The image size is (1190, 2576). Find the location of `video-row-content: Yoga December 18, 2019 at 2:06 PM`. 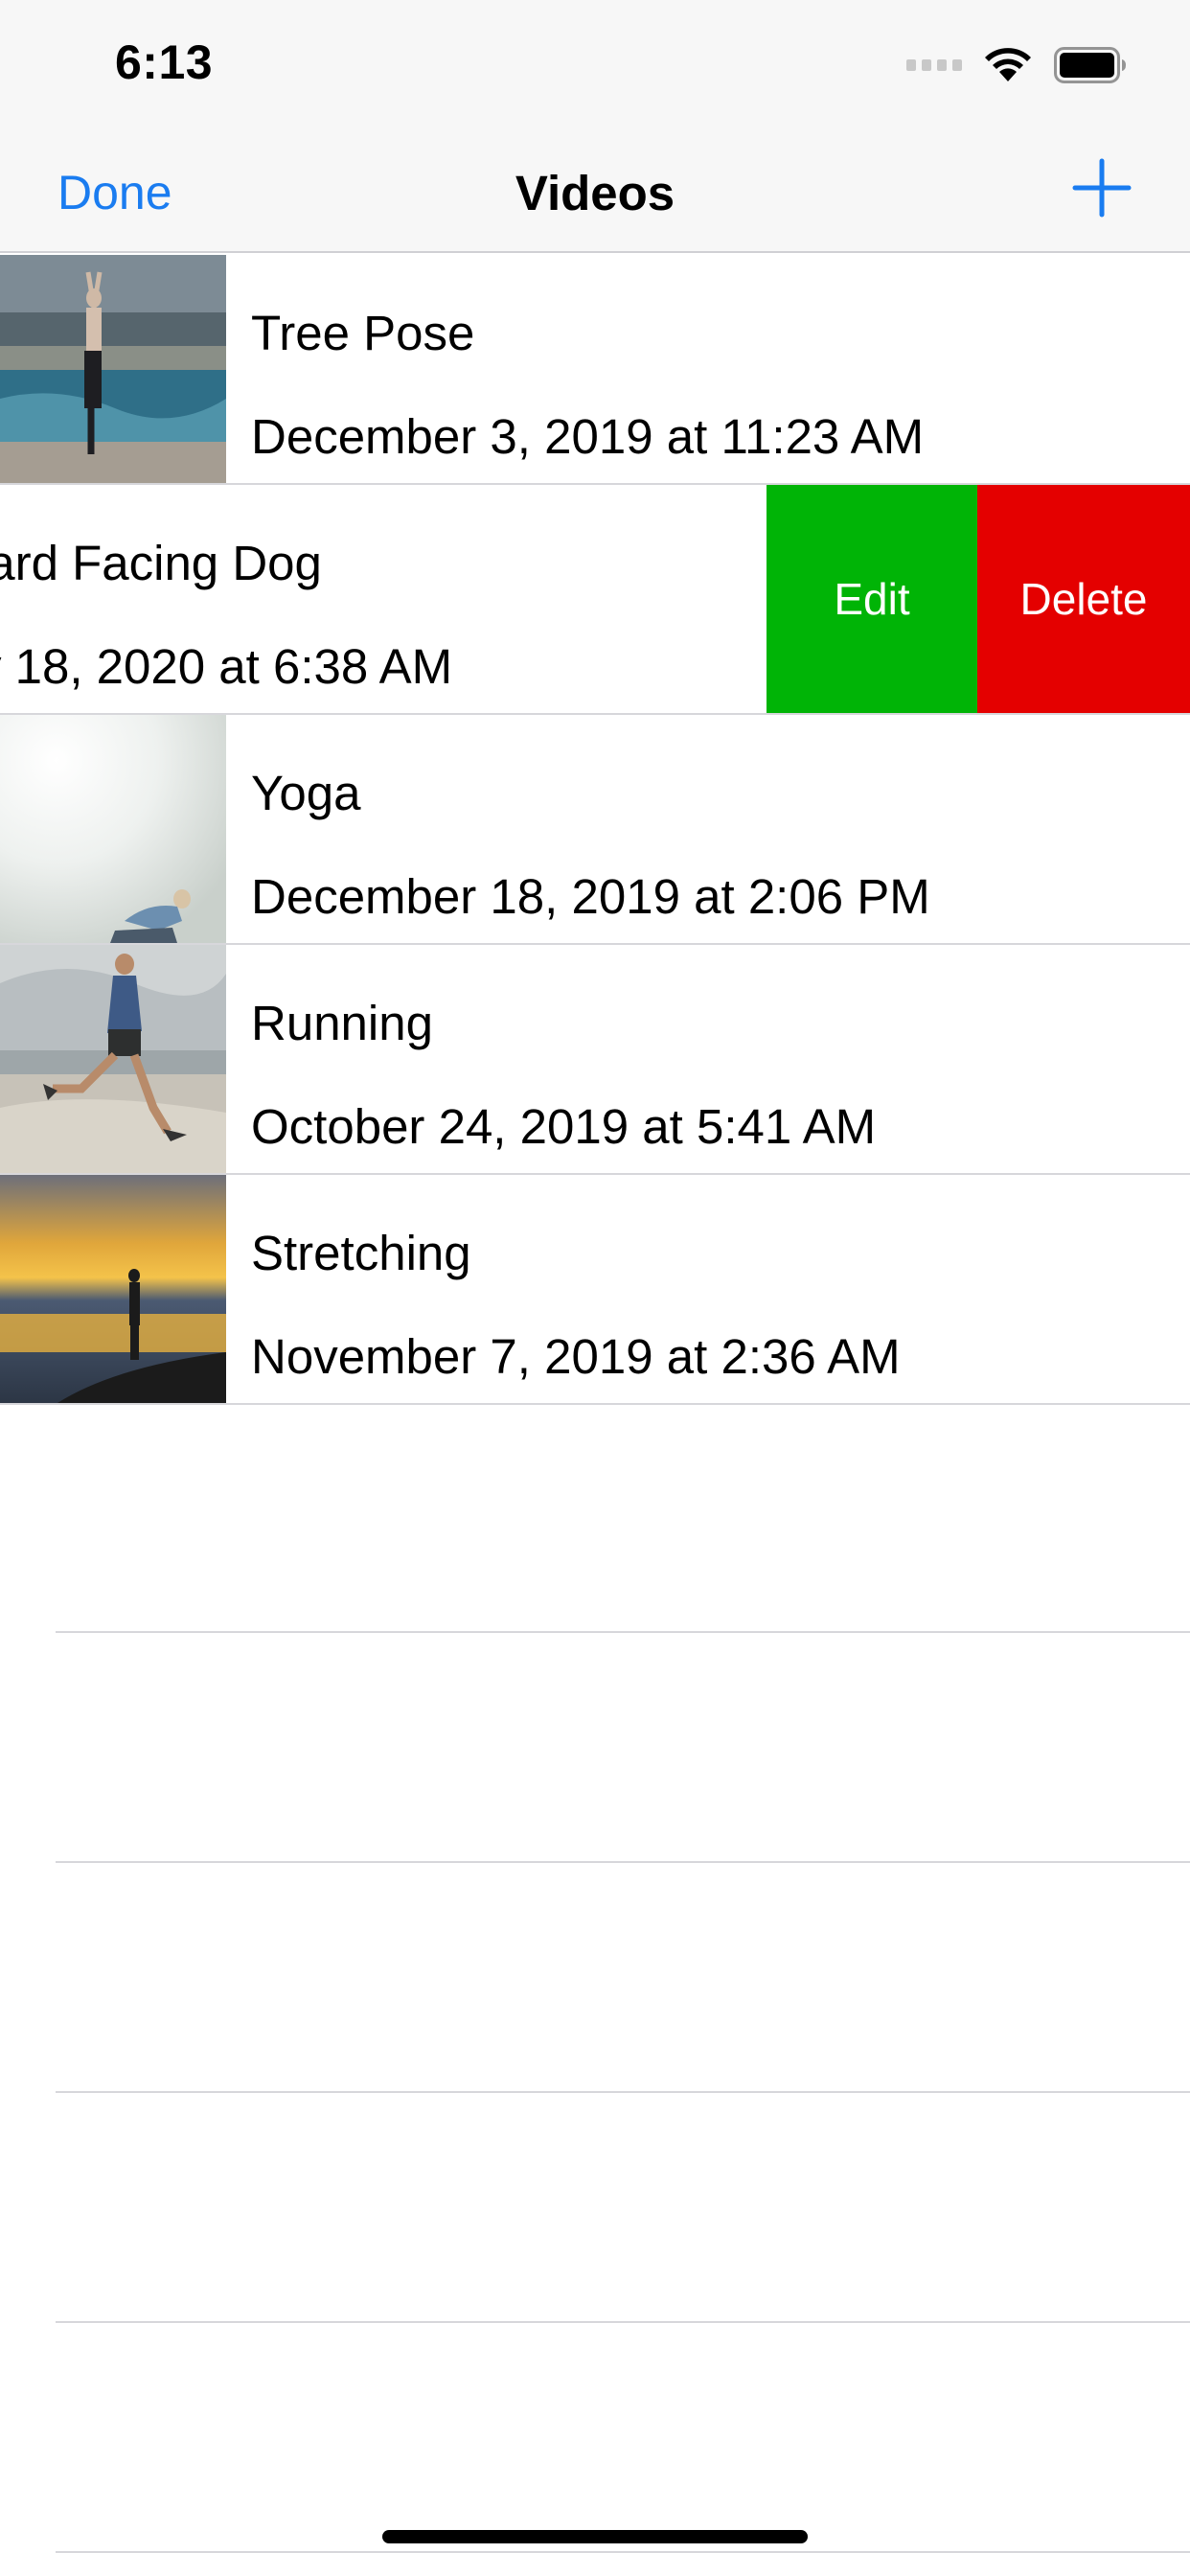

video-row-content: Yoga December 18, 2019 at 2:06 PM is located at coordinates (595, 829).